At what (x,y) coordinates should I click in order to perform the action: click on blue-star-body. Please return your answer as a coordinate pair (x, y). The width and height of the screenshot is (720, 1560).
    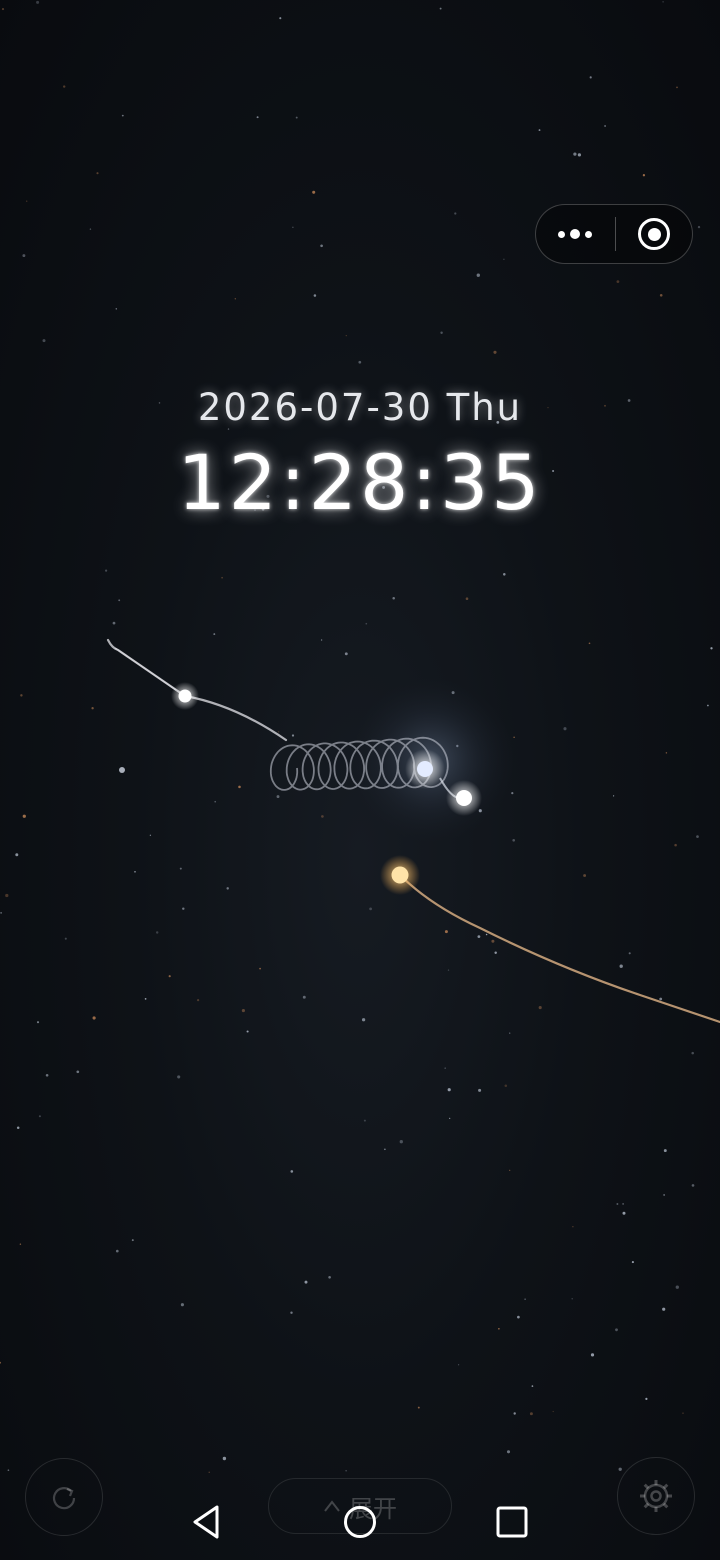
    Looking at the image, I should click on (425, 769).